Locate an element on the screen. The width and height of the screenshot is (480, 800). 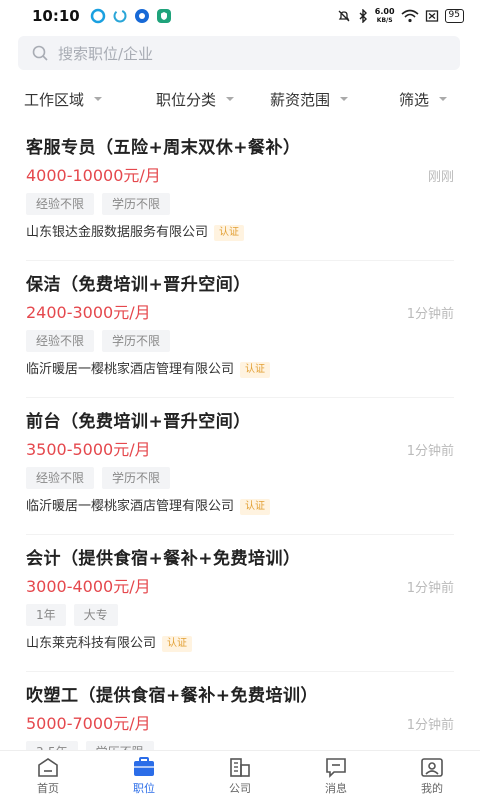
job-tag: 1年 is located at coordinates (46, 615).